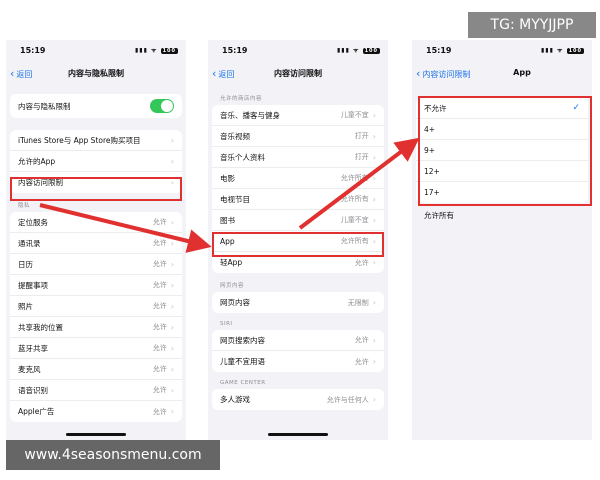 This screenshot has height=480, width=600. What do you see at coordinates (125, 228) in the screenshot?
I see `arrow-to-app-row` at bounding box center [125, 228].